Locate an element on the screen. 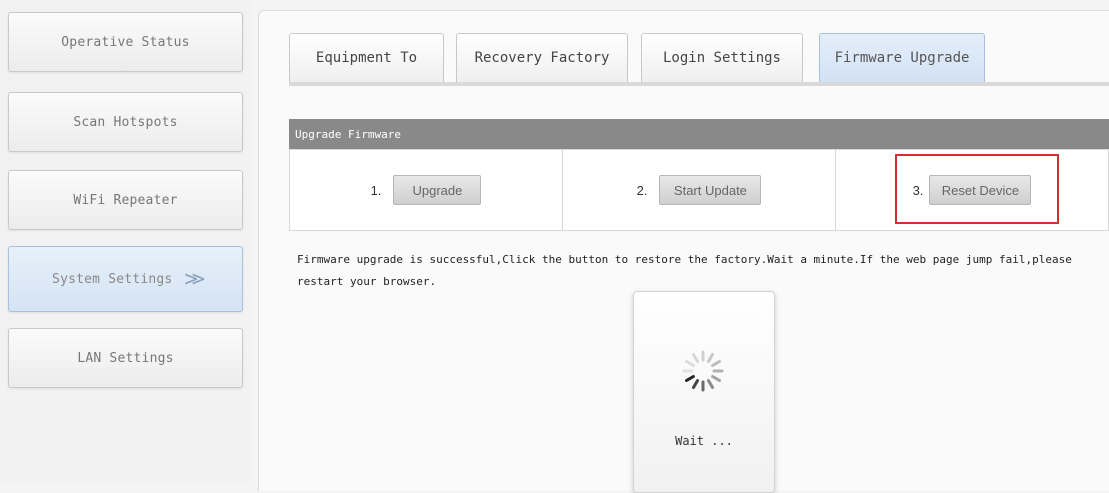 Image resolution: width=1109 pixels, height=493 pixels. step-2: 2. Start Update is located at coordinates (699, 190).